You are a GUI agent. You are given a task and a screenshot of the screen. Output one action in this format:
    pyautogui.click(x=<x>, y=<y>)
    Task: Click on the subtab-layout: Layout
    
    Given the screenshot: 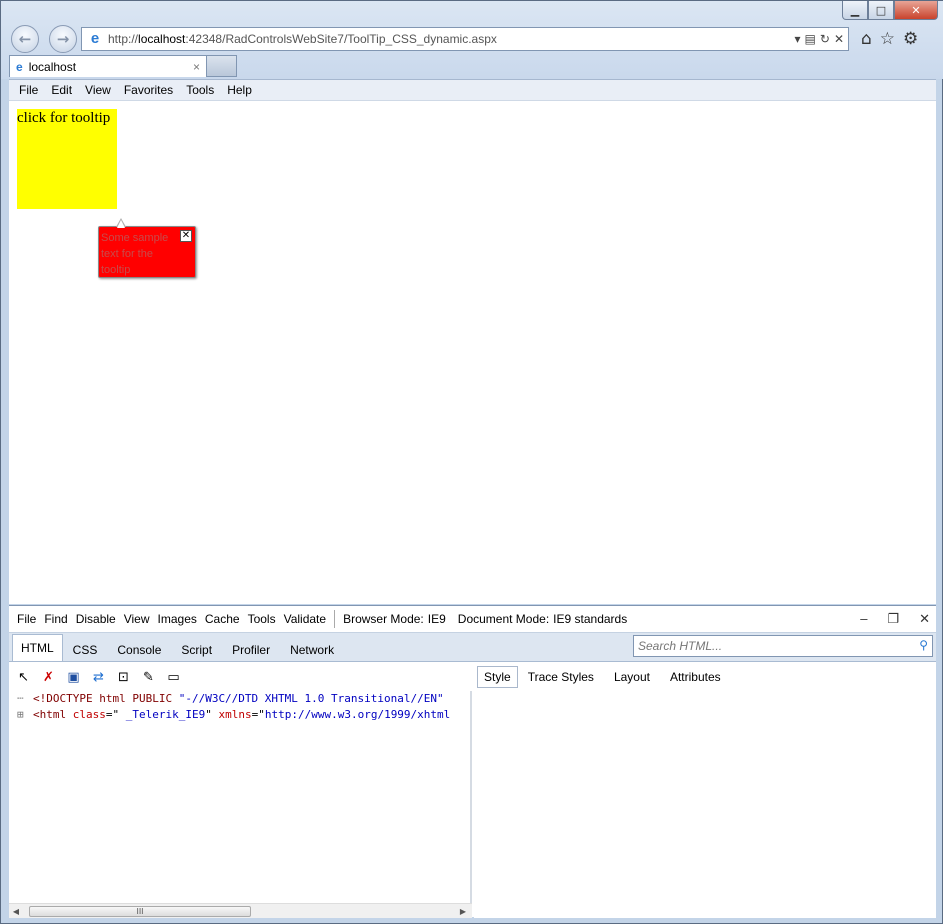 What is the action you would take?
    pyautogui.click(x=632, y=677)
    